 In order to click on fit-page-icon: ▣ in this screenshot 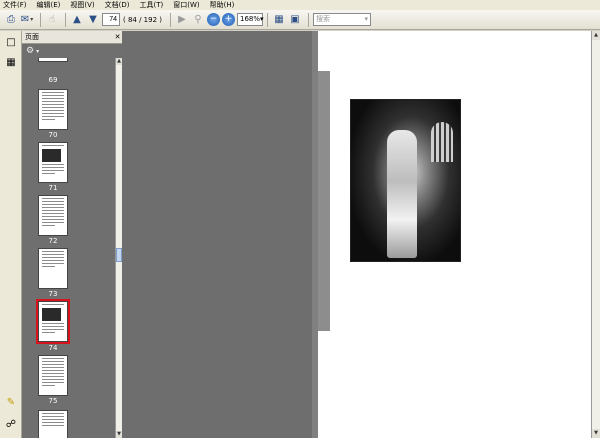, I will do `click(295, 20)`.